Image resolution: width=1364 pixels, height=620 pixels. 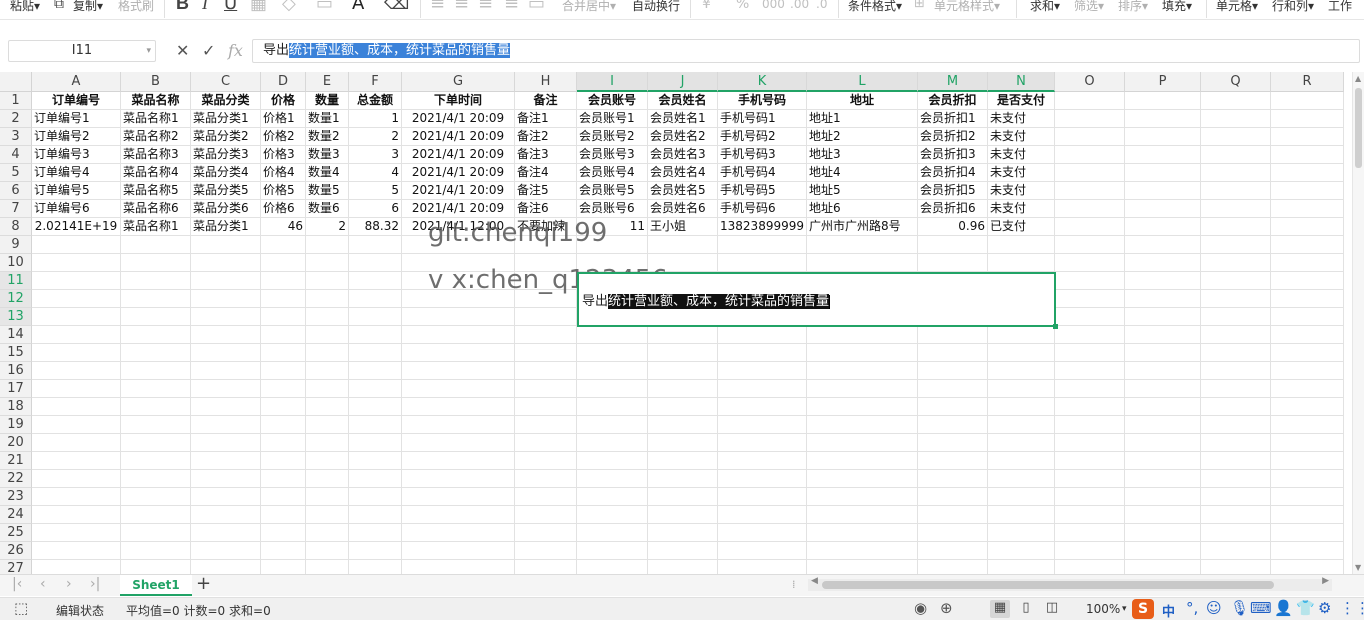 What do you see at coordinates (375, 82) in the screenshot?
I see `column-header-f: F` at bounding box center [375, 82].